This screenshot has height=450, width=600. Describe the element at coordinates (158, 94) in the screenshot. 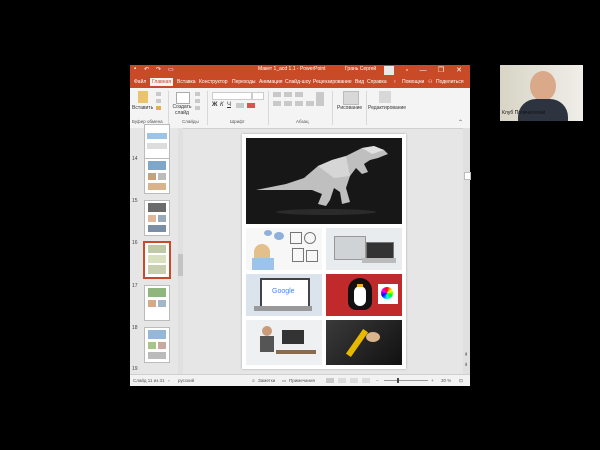

I see `cut-icon` at that location.